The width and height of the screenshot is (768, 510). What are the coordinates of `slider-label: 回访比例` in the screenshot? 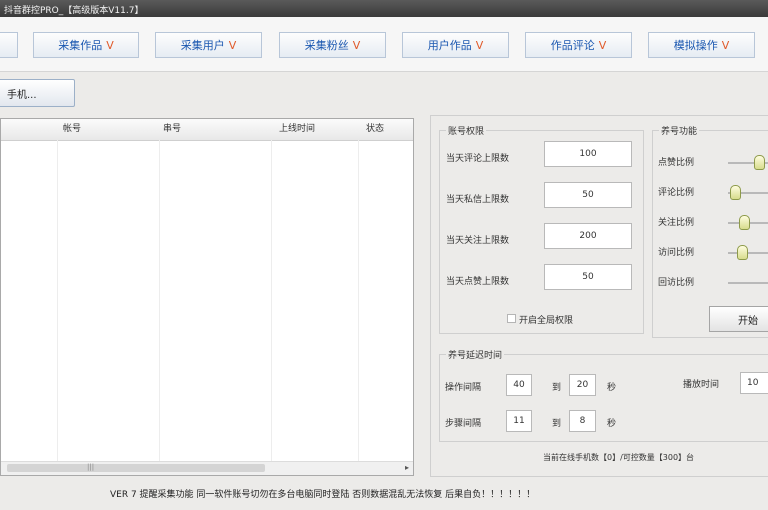 It's located at (676, 283).